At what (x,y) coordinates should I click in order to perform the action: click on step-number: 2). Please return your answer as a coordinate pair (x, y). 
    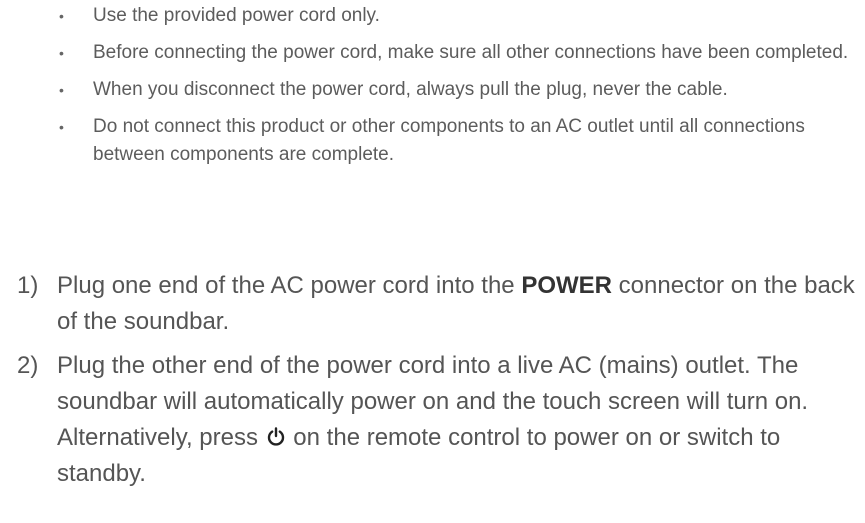
    Looking at the image, I should click on (28, 365).